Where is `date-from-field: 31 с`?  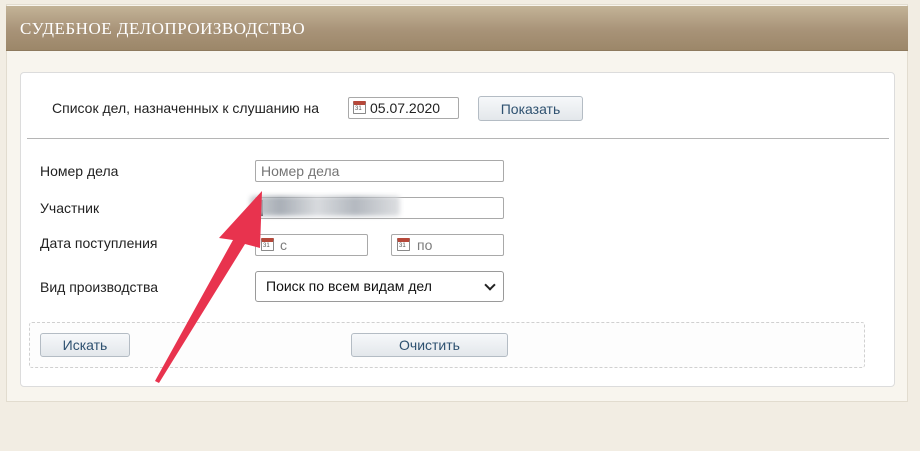
date-from-field: 31 с is located at coordinates (311, 245).